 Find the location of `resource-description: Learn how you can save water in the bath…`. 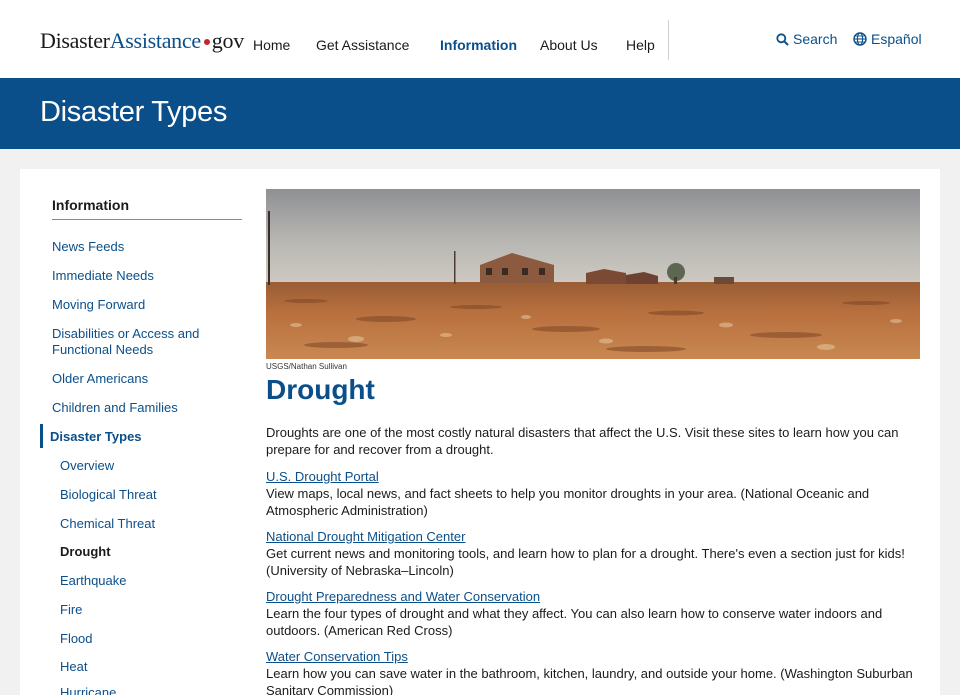

resource-description: Learn how you can save water in the bath… is located at coordinates (589, 680).